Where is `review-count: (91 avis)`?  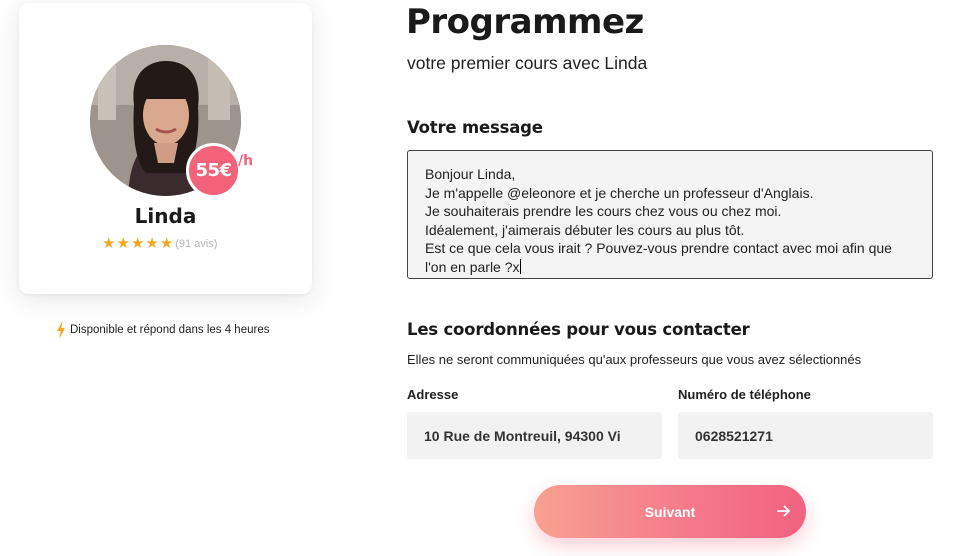
review-count: (91 avis) is located at coordinates (196, 243).